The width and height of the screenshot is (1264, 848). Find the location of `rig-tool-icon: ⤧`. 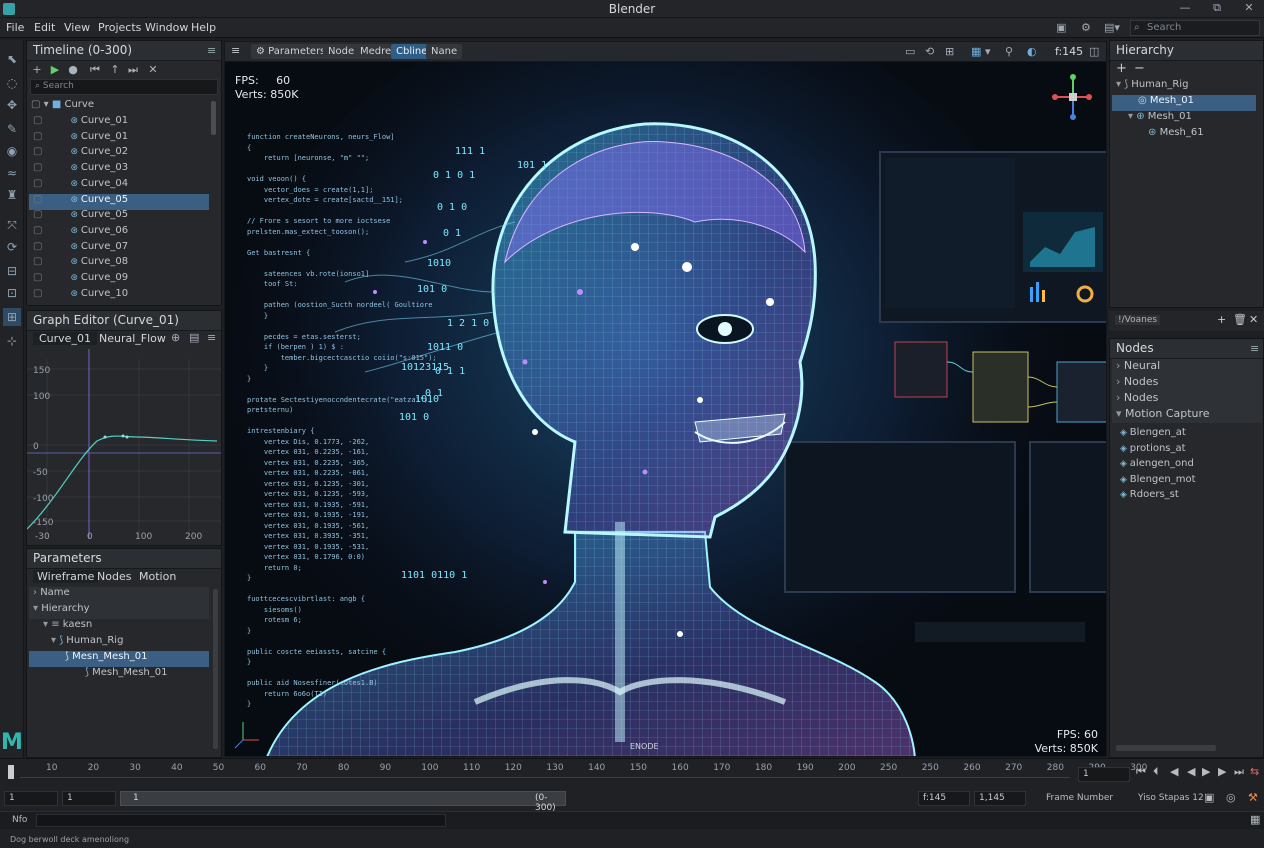

rig-tool-icon: ⤧ is located at coordinates (12, 225).